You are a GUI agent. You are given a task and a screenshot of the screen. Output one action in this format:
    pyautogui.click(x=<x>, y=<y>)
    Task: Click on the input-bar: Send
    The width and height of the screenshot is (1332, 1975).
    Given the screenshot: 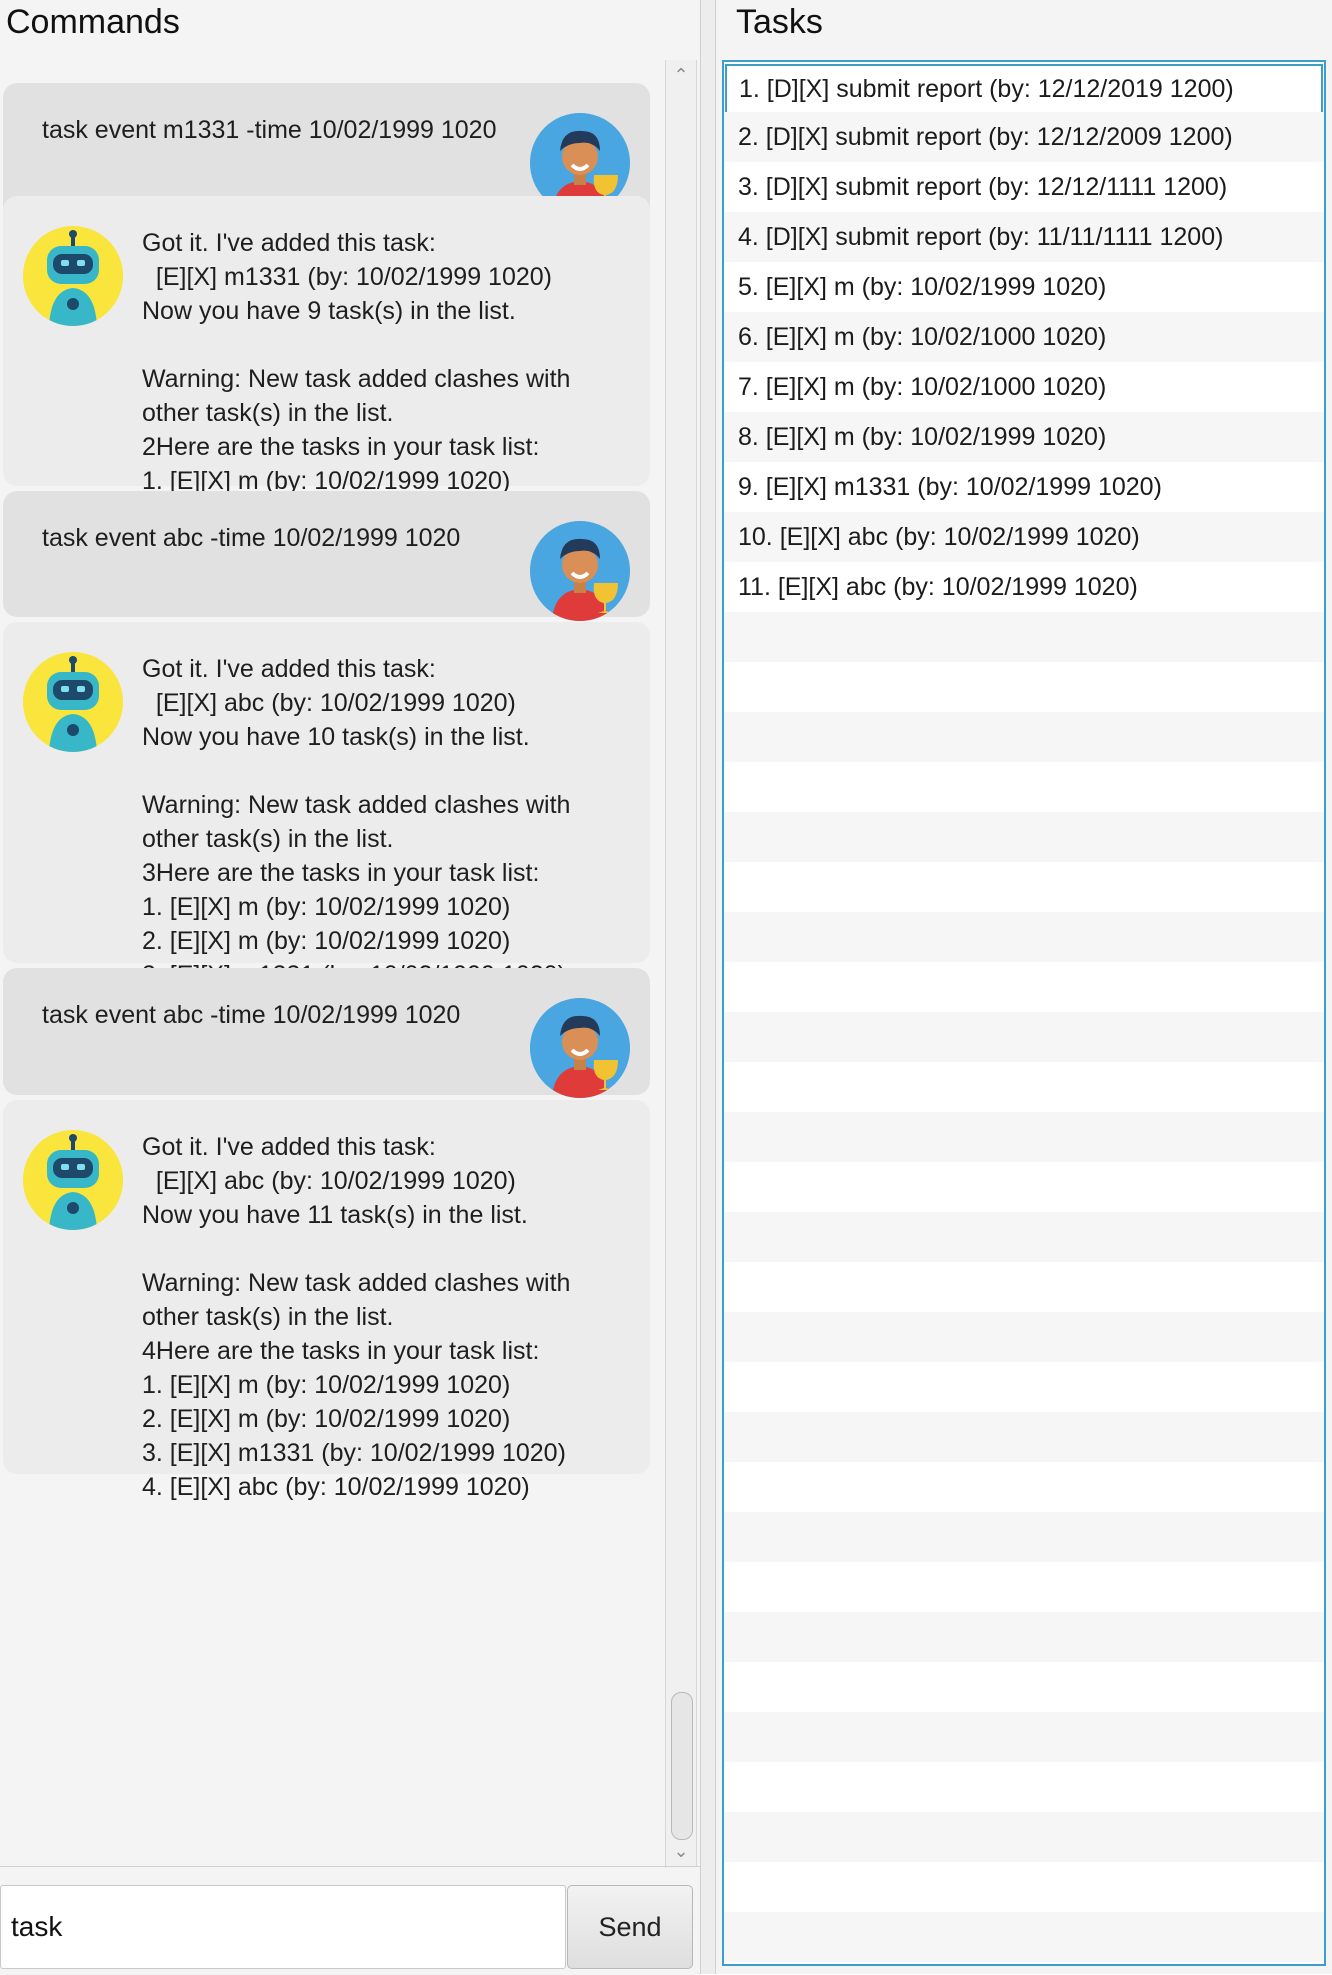 What is the action you would take?
    pyautogui.click(x=350, y=1920)
    